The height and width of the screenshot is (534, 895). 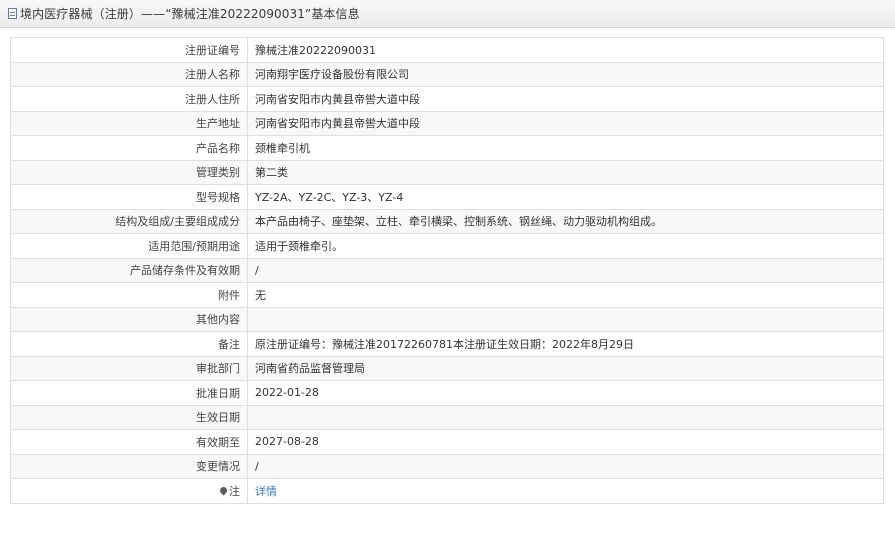 I want to click on table-row: 注册人名称 河南翔宇医疗设备股份有限公司, so click(x=447, y=74).